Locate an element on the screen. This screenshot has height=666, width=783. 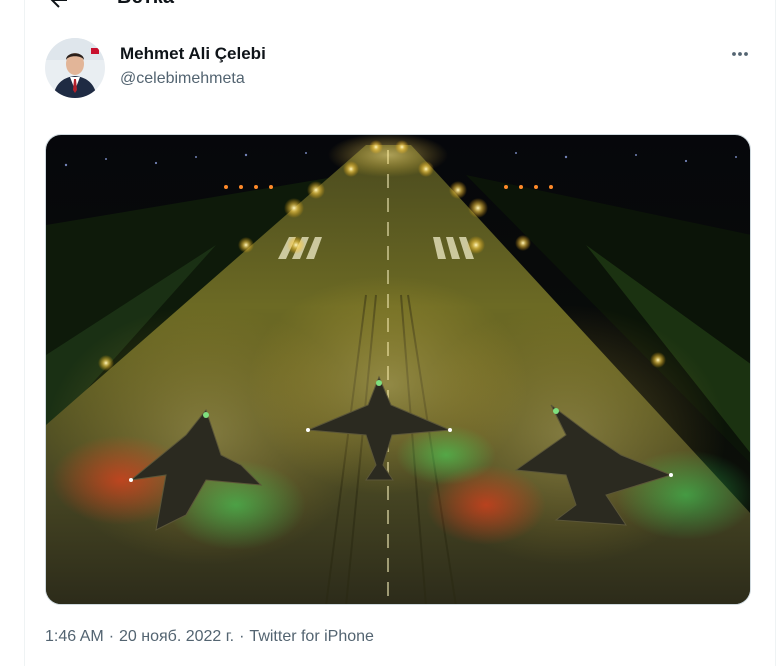
more-horizontal-icon is located at coordinates (740, 54).